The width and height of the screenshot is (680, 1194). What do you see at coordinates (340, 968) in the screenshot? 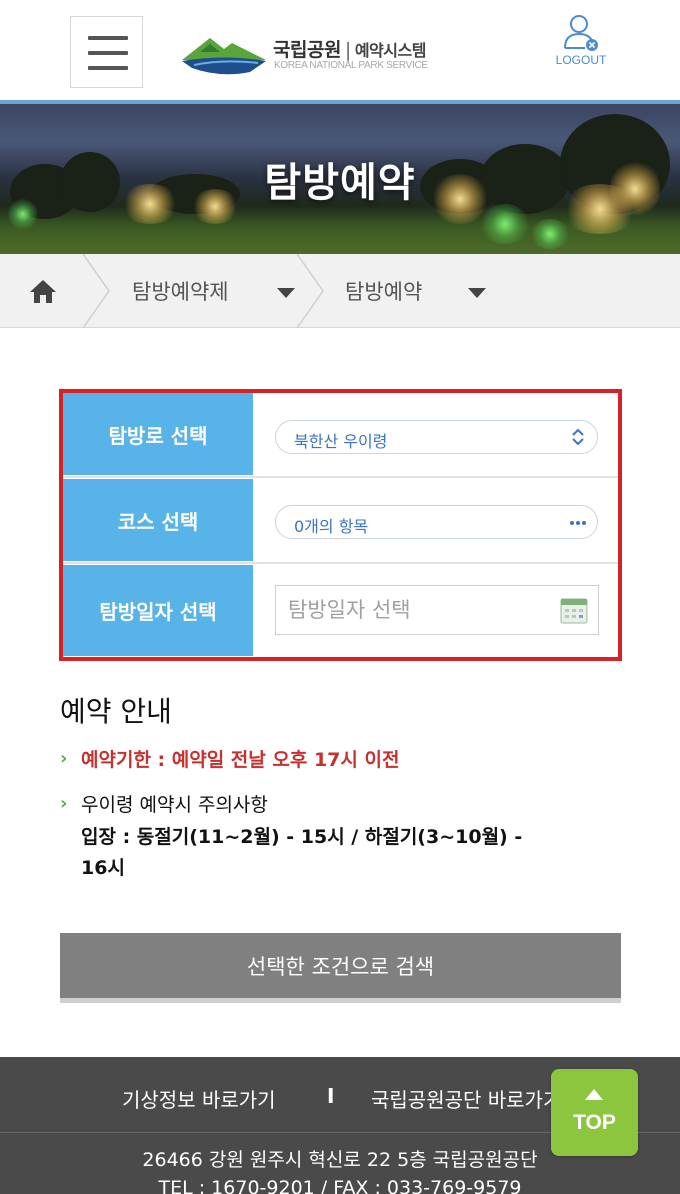
I see `search-button: 선택한 조건으로 검색` at bounding box center [340, 968].